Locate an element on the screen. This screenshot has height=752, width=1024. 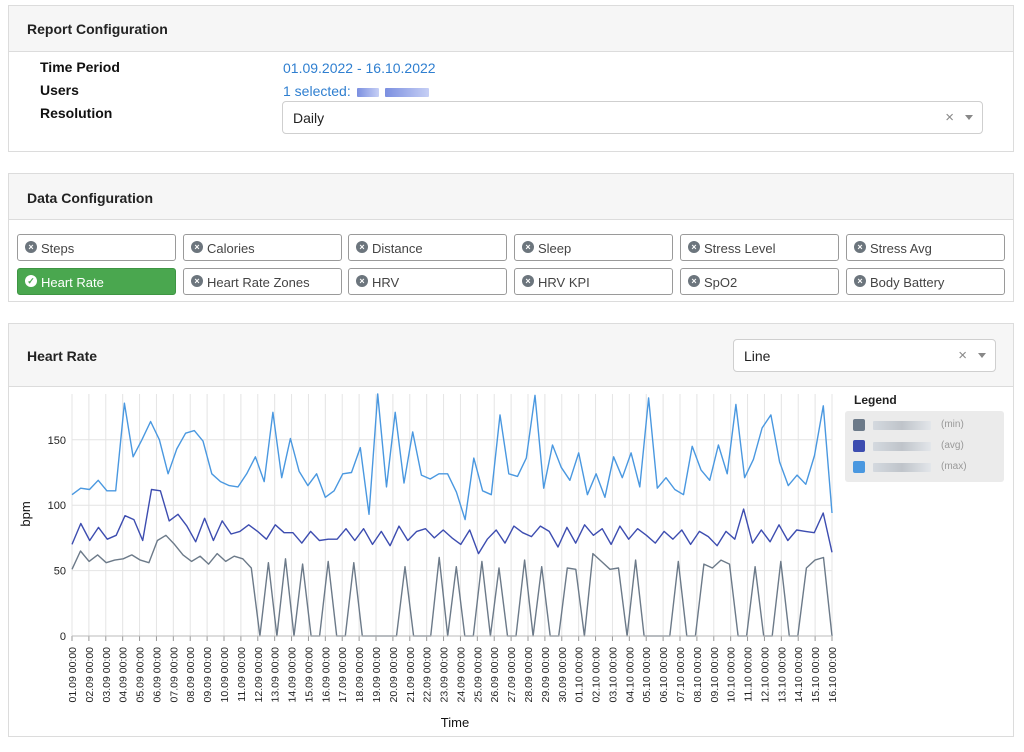
x-tick-label: 04.09 00:00 is located at coordinates (124, 675).